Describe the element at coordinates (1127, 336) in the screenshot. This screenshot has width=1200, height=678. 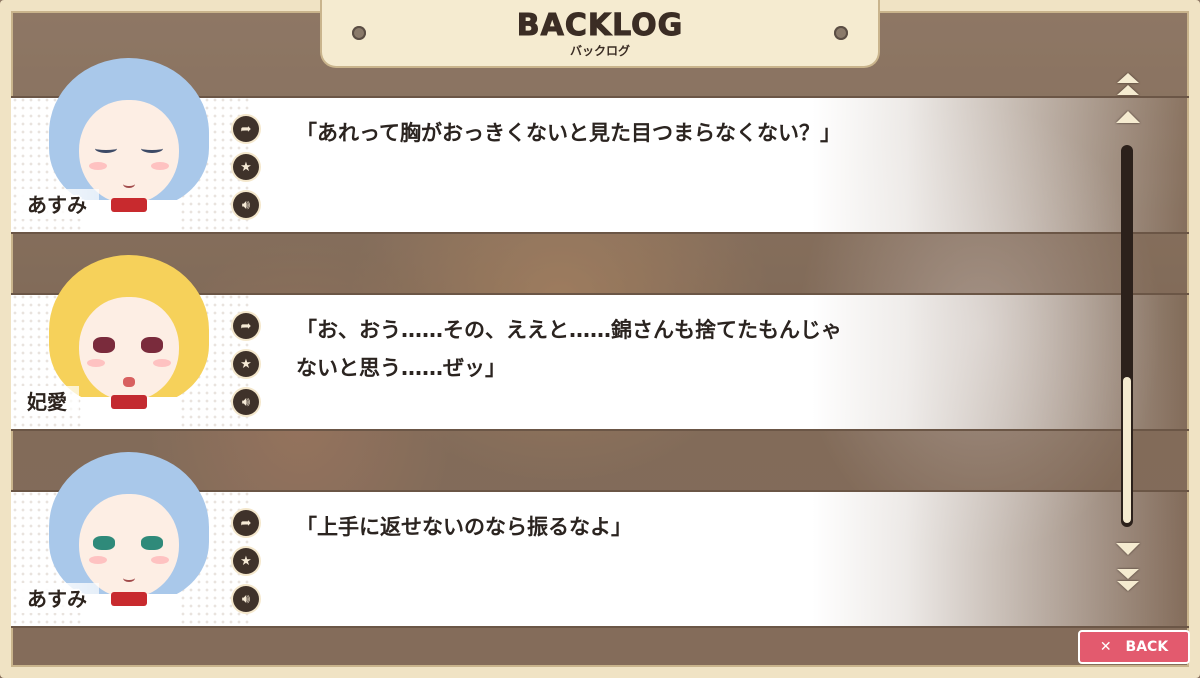
I see `scrollbar-track` at that location.